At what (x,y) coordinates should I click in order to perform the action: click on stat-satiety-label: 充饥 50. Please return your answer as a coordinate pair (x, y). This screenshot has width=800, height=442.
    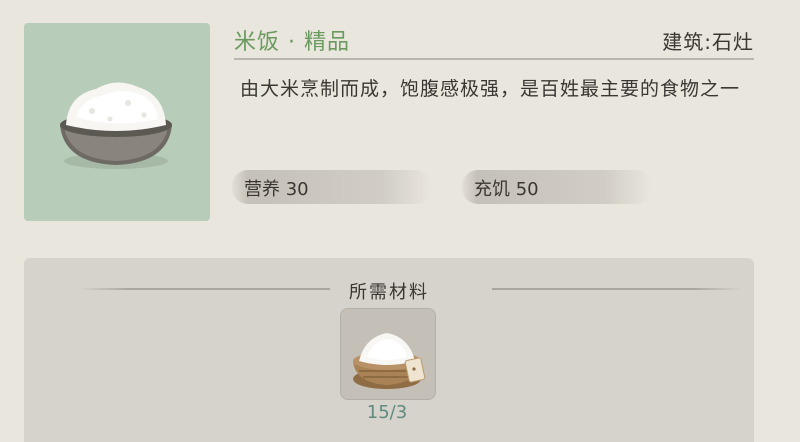
    Looking at the image, I should click on (506, 189).